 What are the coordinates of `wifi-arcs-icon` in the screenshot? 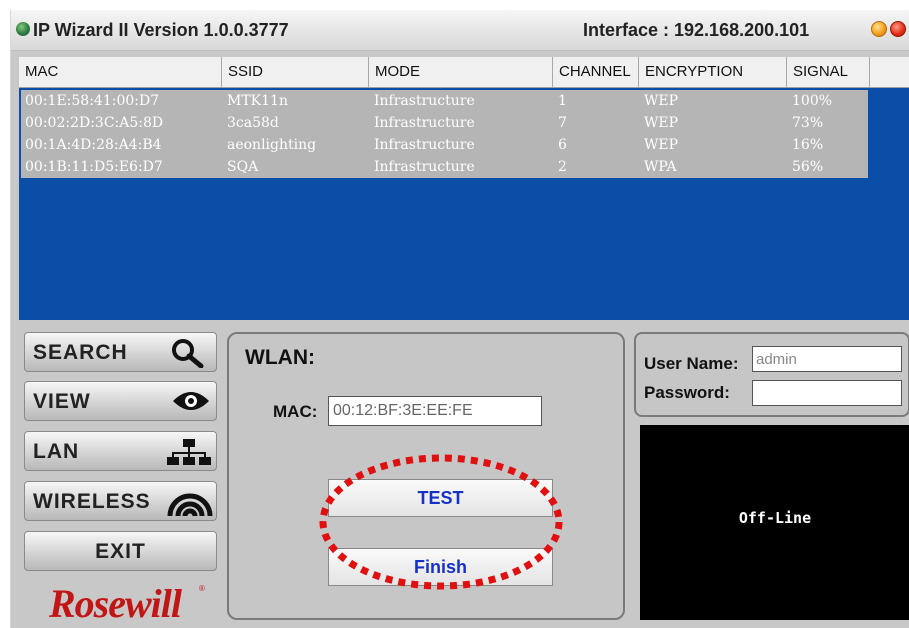 It's located at (190, 505).